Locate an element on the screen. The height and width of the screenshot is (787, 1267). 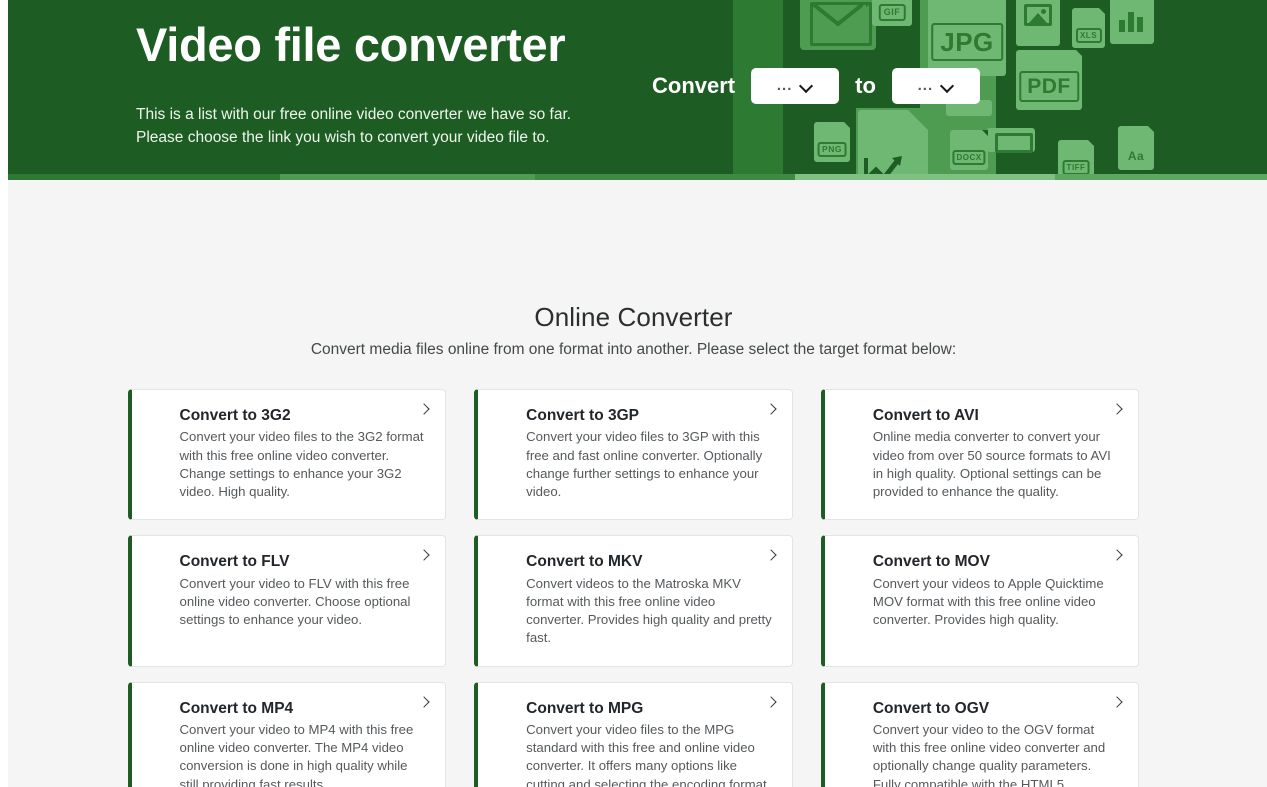
pdf-file-icon: PDF is located at coordinates (1049, 80).